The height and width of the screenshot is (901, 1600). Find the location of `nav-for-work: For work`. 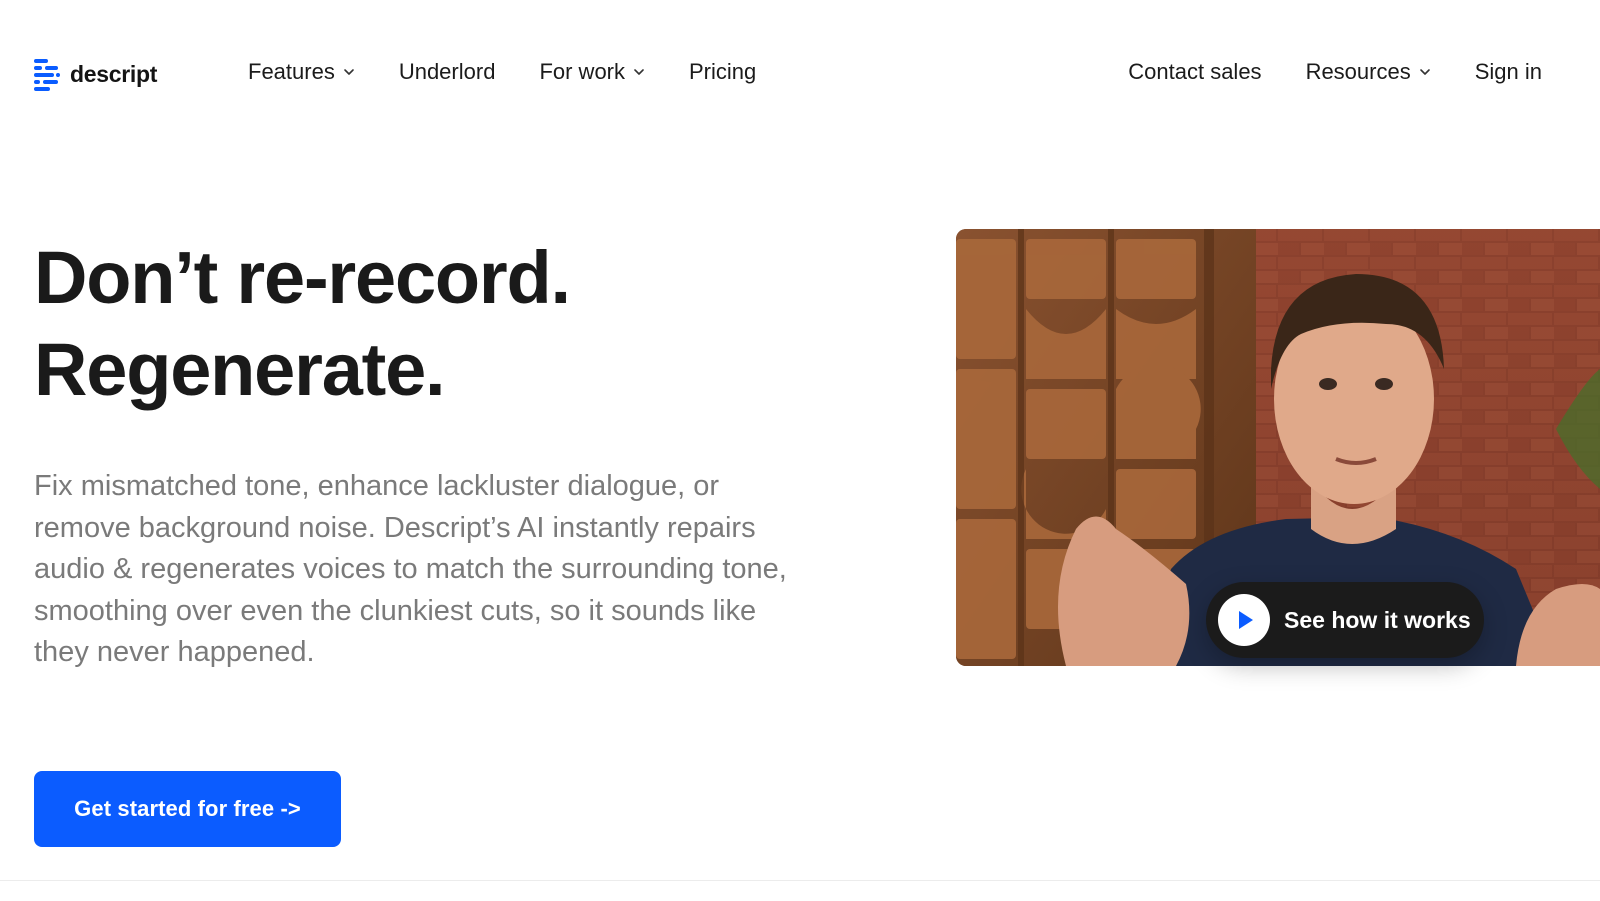

nav-for-work: For work is located at coordinates (592, 72).